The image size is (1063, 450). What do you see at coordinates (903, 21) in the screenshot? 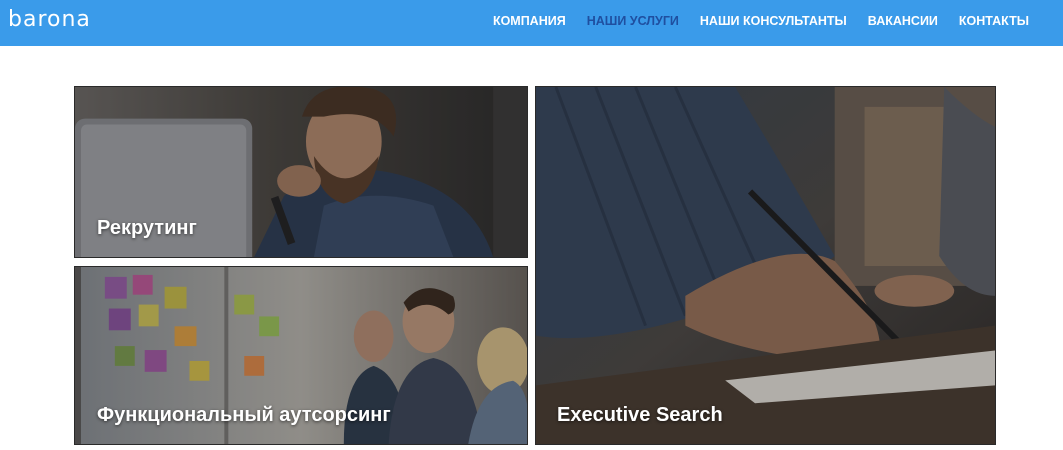
I see `nav-item-vacancies: ВАКАНСИИ` at bounding box center [903, 21].